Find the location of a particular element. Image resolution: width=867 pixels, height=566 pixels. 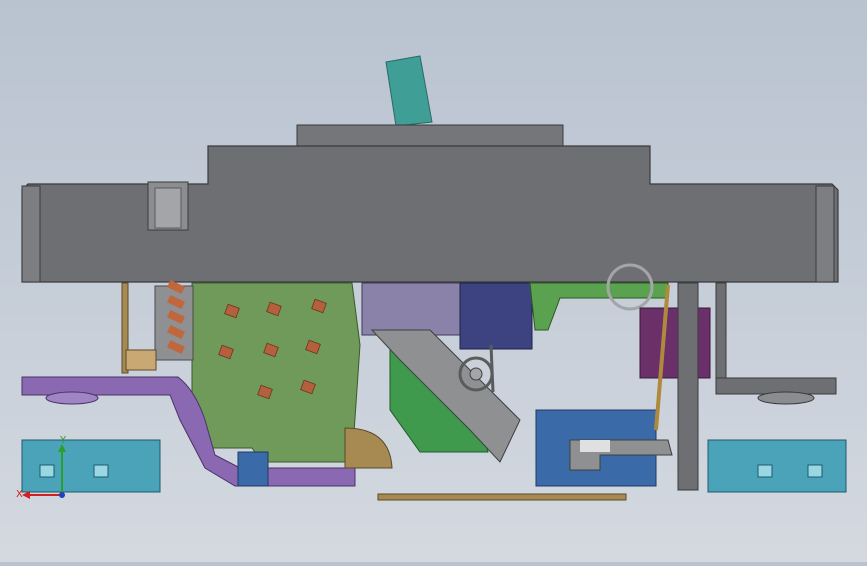

plum-block is located at coordinates (675, 343).